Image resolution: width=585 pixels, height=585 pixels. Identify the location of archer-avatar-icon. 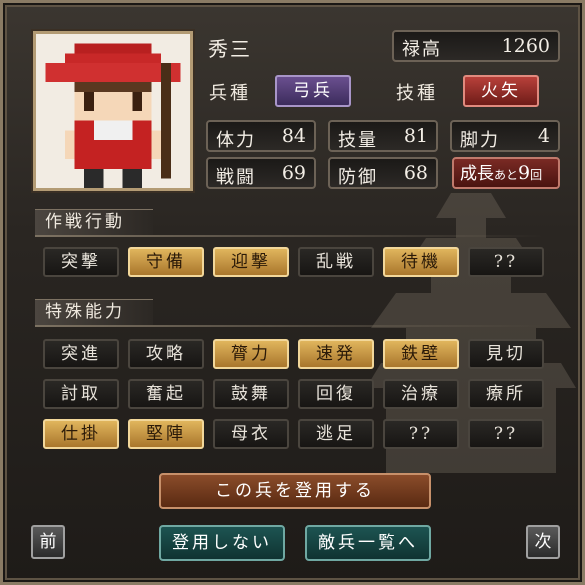
(113, 111).